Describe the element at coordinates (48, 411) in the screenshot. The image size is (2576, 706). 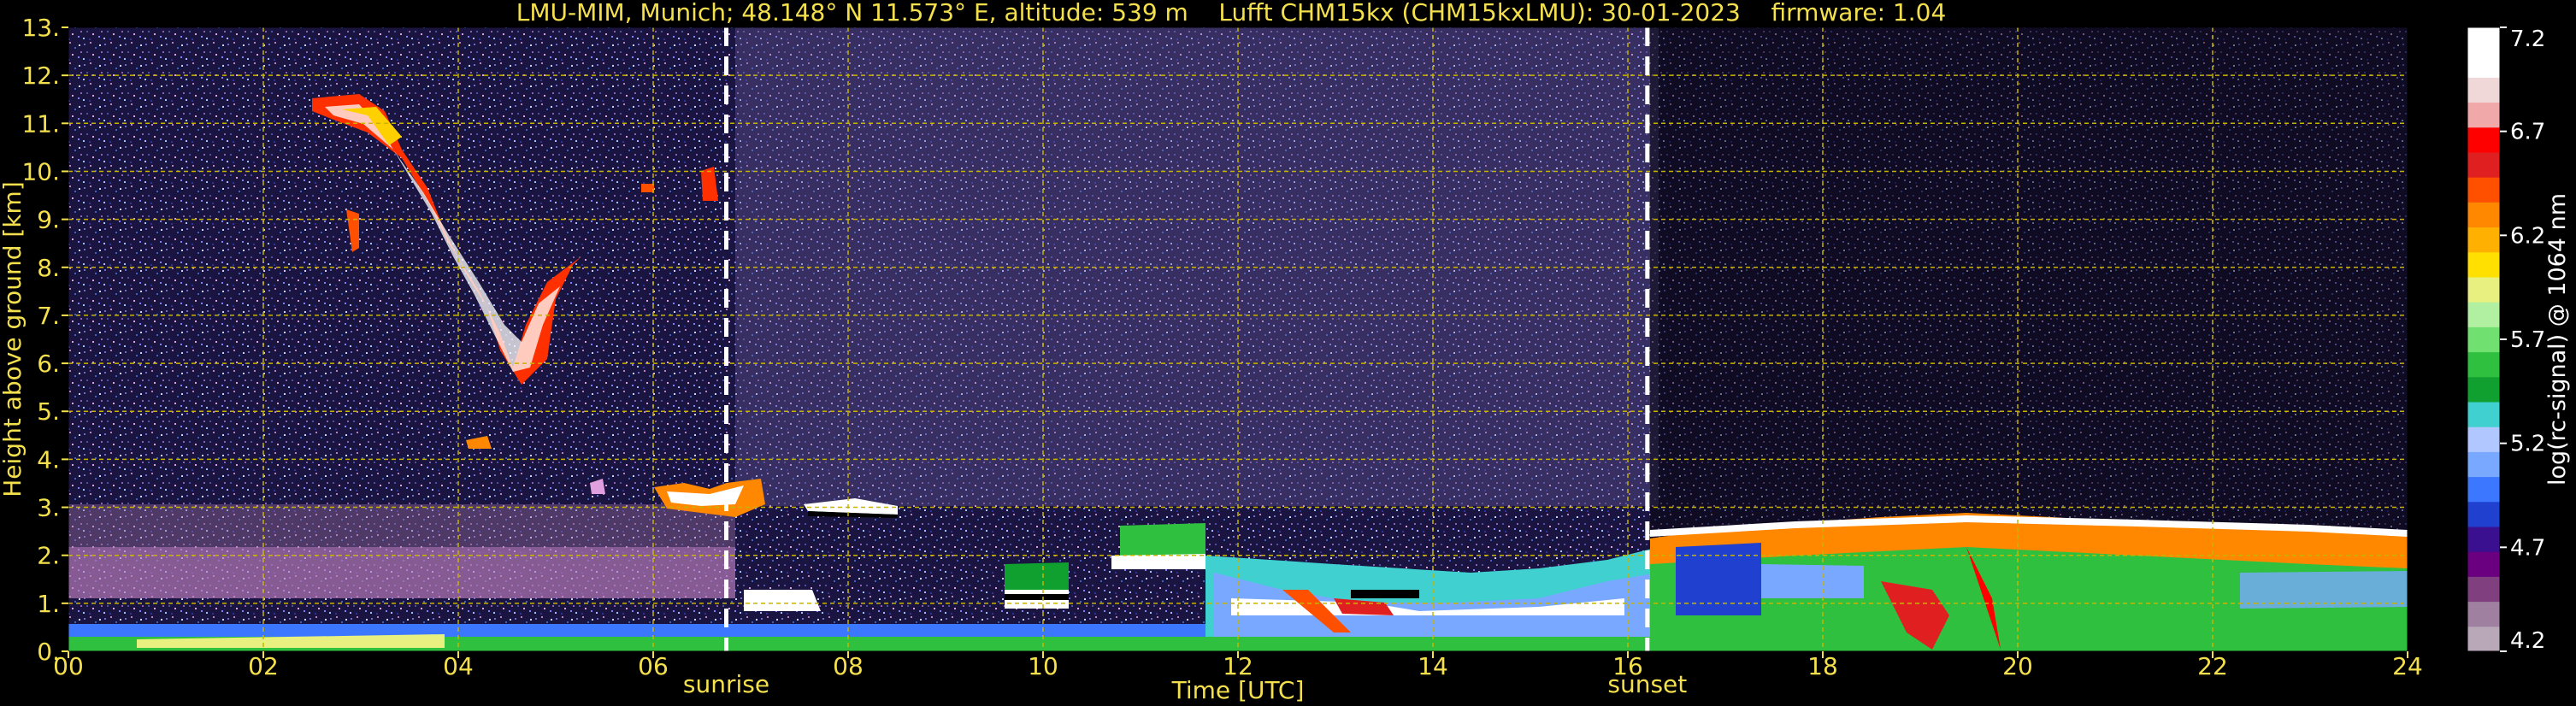
I see `y-tick-label: 5.` at that location.